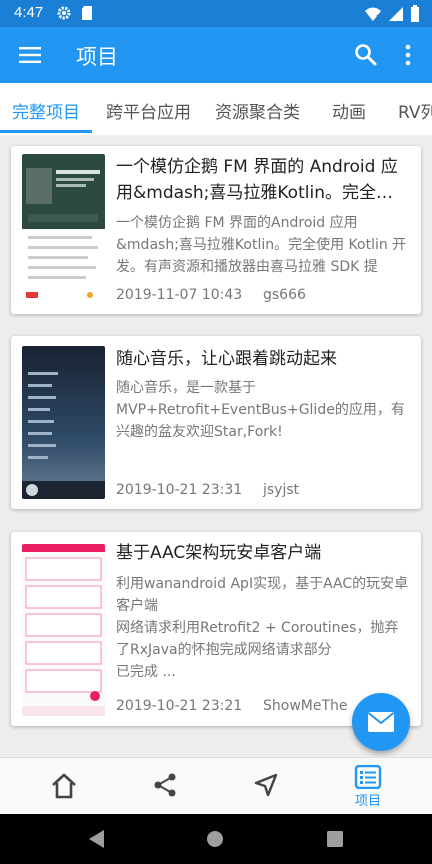 Image resolution: width=432 pixels, height=864 pixels. What do you see at coordinates (46, 110) in the screenshot?
I see `tab-complete-projects: 完整项目` at bounding box center [46, 110].